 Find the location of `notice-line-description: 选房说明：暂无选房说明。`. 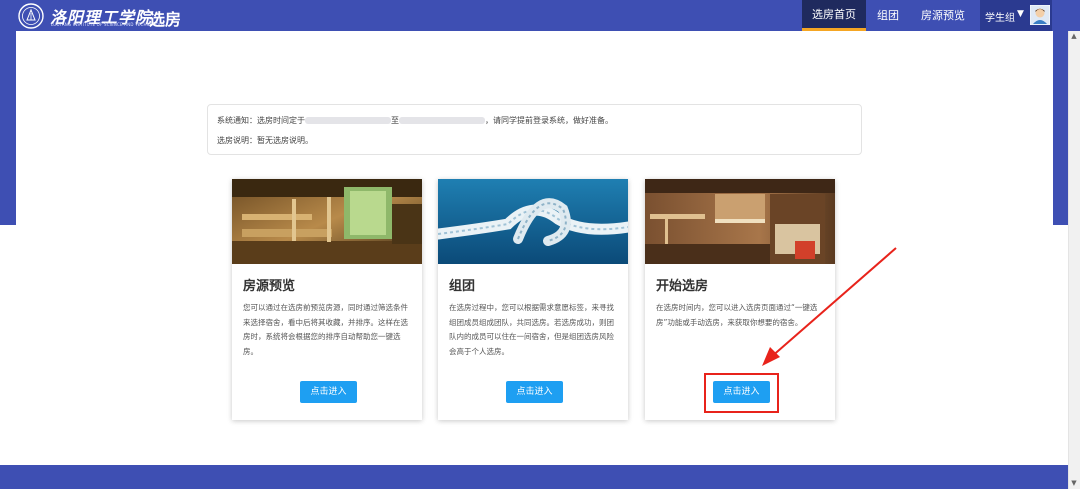

notice-line-description: 选房说明：暂无选房说明。 is located at coordinates (265, 140).